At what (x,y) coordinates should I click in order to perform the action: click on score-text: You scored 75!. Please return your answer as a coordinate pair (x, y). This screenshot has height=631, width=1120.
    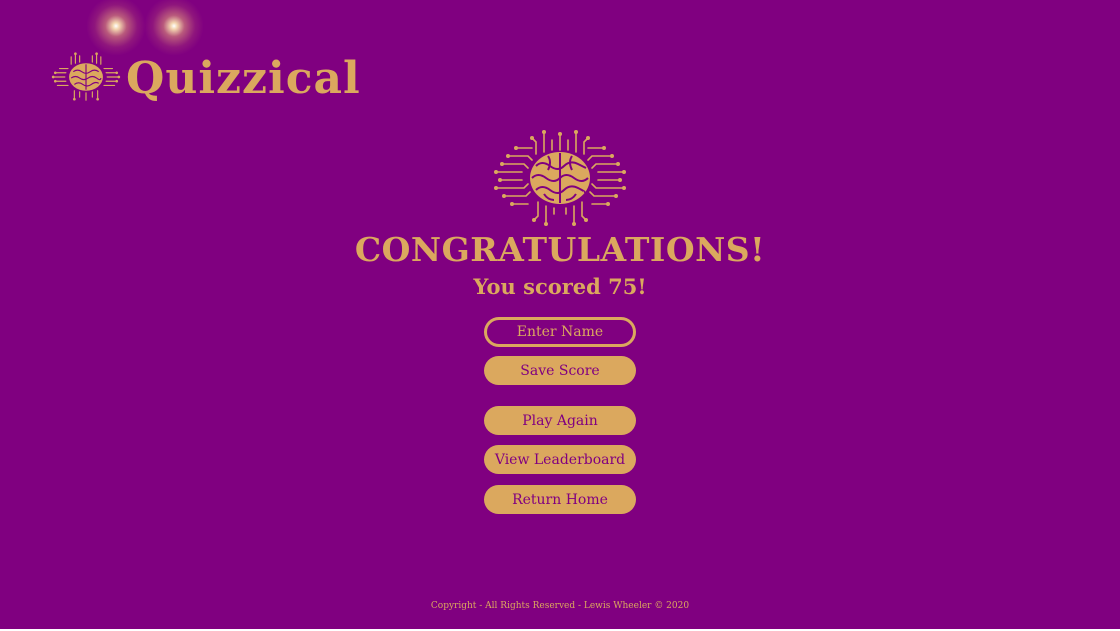
    Looking at the image, I should click on (560, 287).